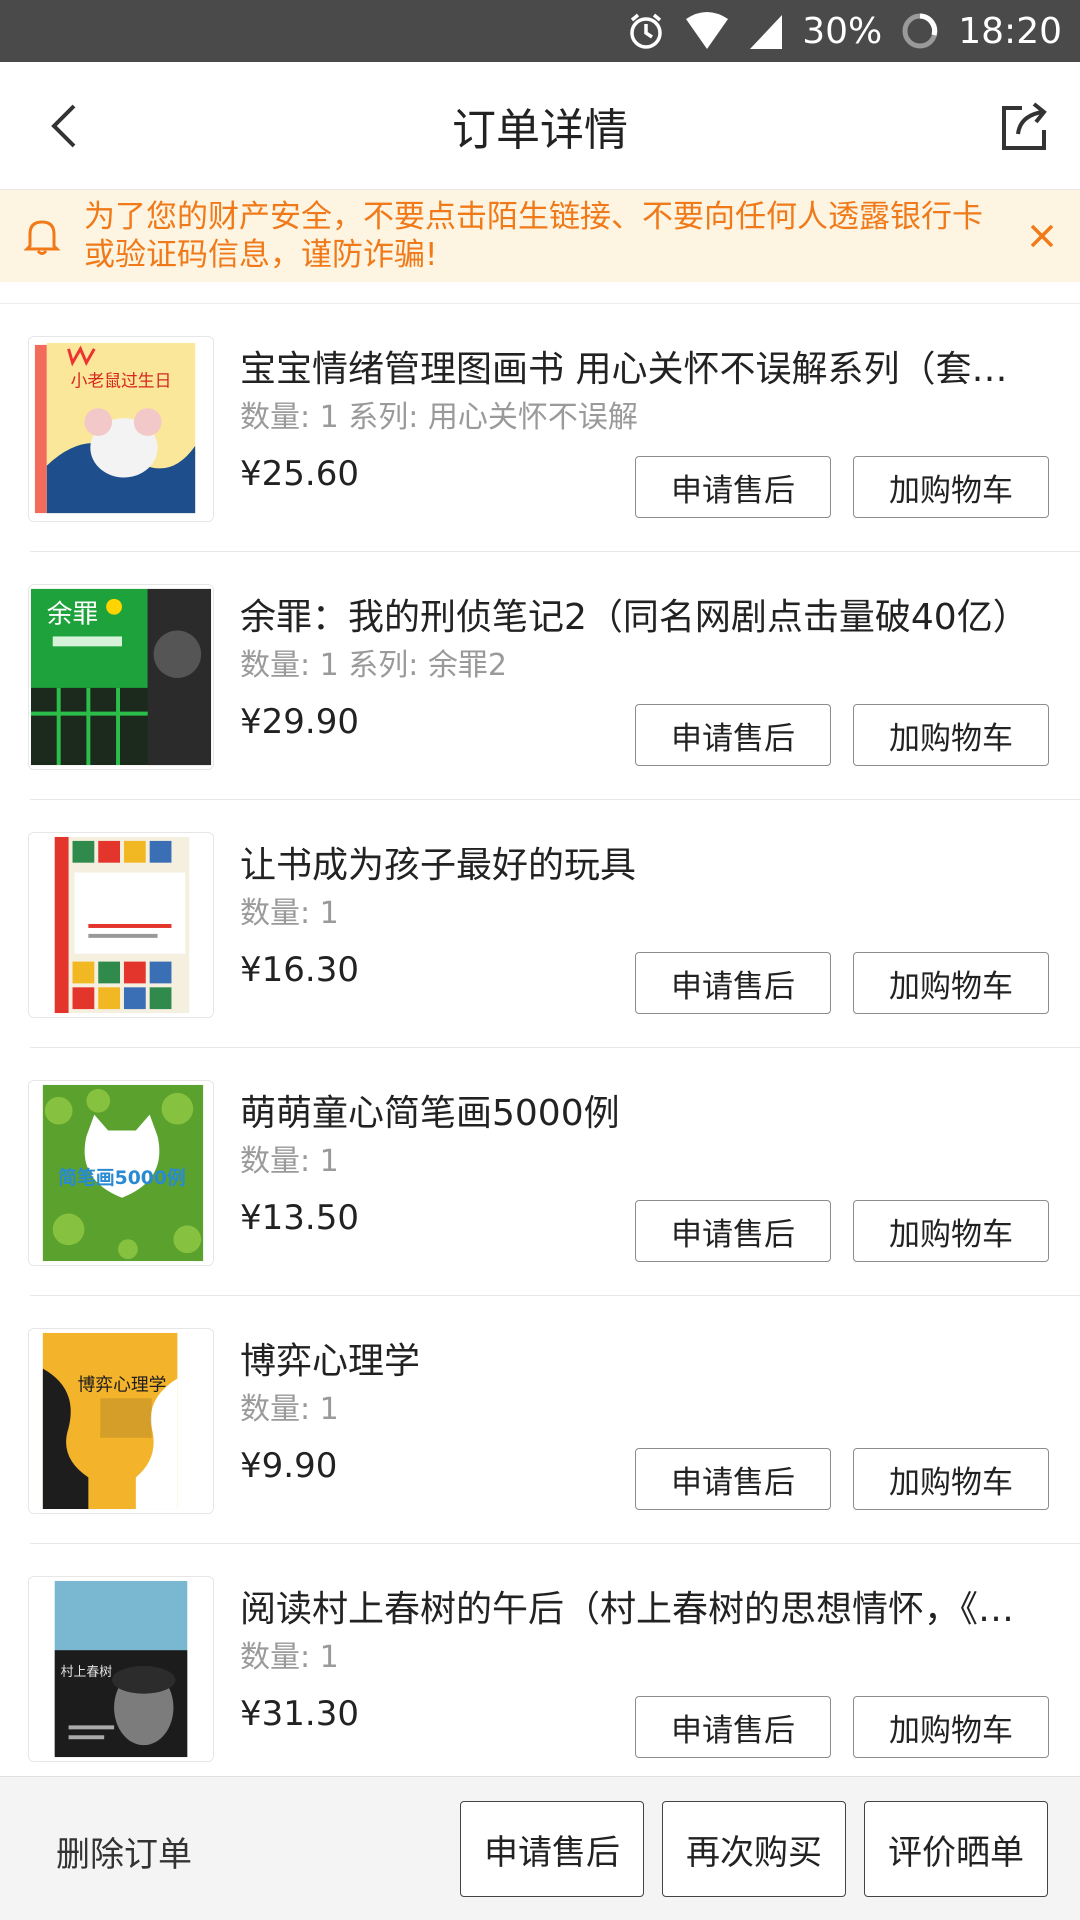 The image size is (1080, 1920). What do you see at coordinates (121, 1177) in the screenshot?
I see `svg-text: 简笔画5000例` at bounding box center [121, 1177].